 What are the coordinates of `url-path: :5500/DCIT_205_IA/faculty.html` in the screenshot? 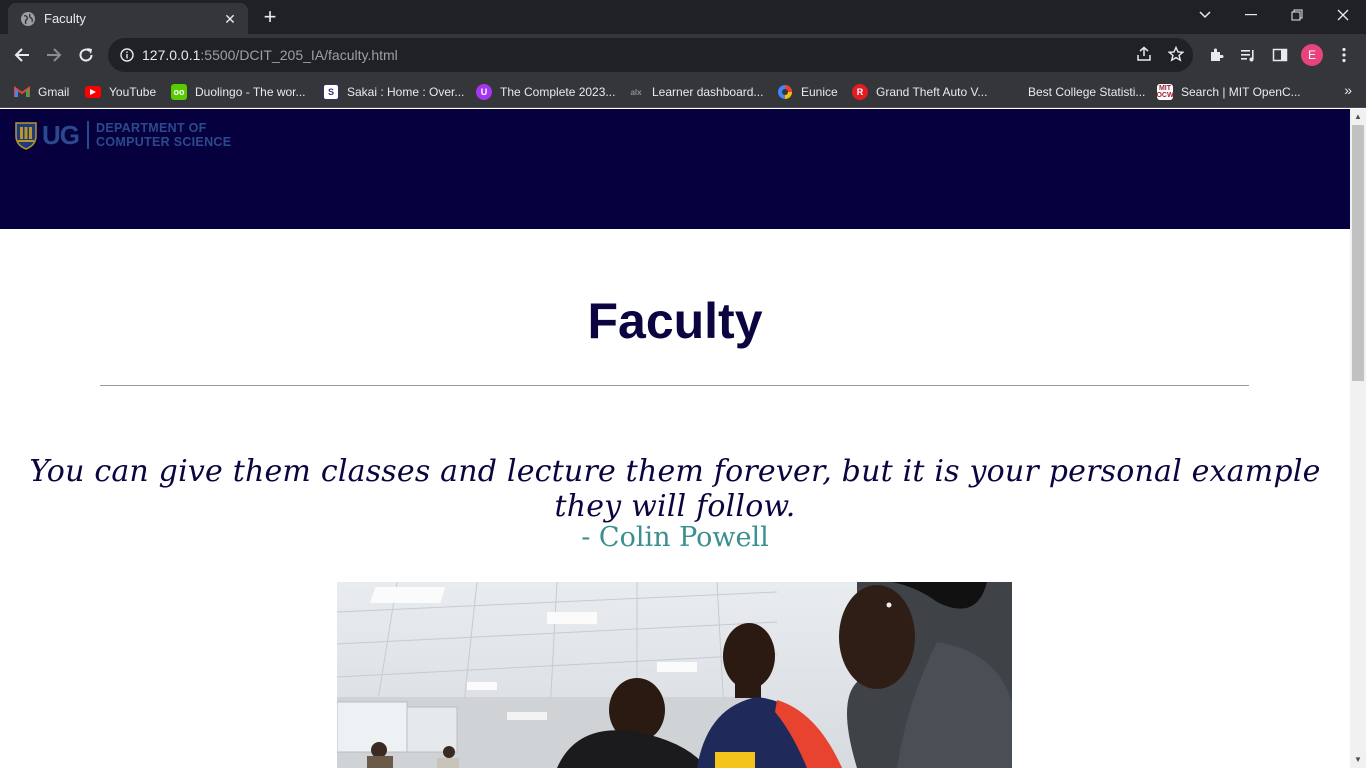 It's located at (299, 55).